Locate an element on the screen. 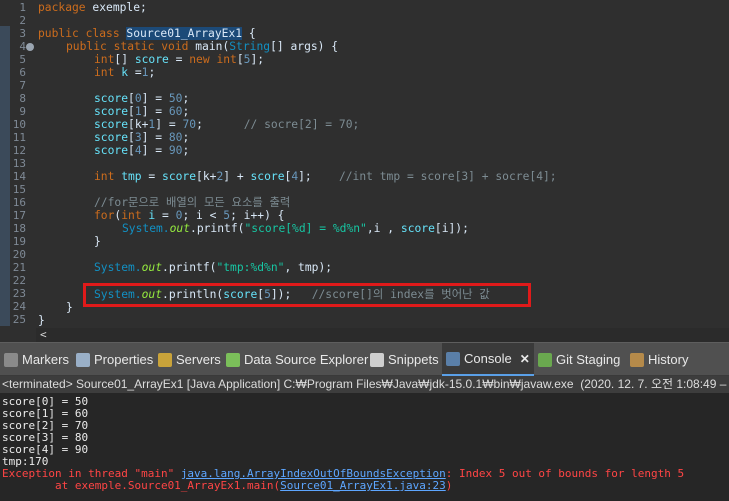 This screenshot has height=501, width=729. history-icon is located at coordinates (637, 359).